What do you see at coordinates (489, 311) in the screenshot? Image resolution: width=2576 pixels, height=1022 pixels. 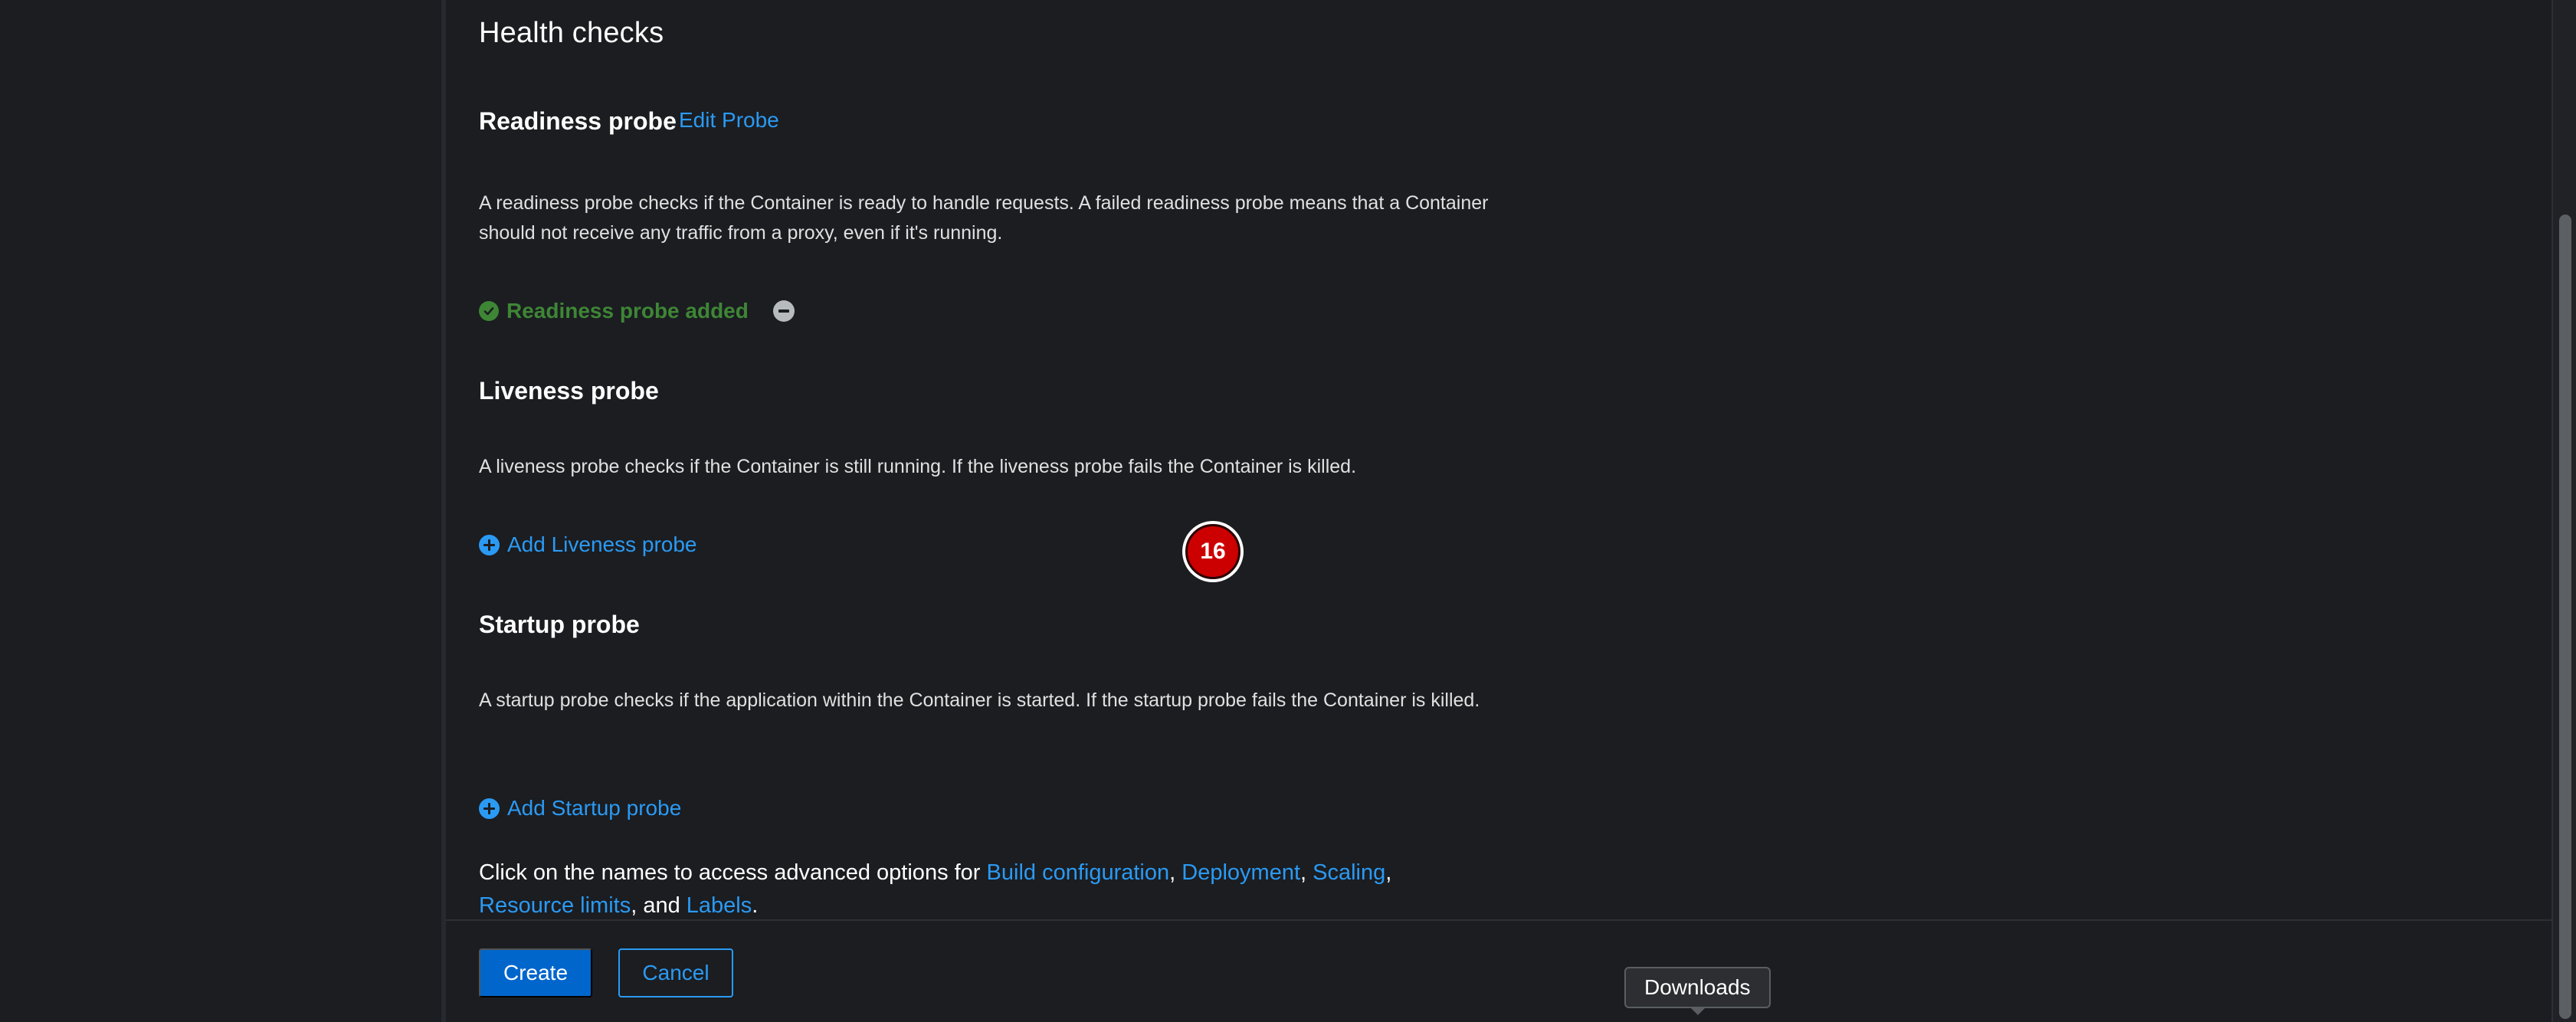 I see `check-circle-icon` at bounding box center [489, 311].